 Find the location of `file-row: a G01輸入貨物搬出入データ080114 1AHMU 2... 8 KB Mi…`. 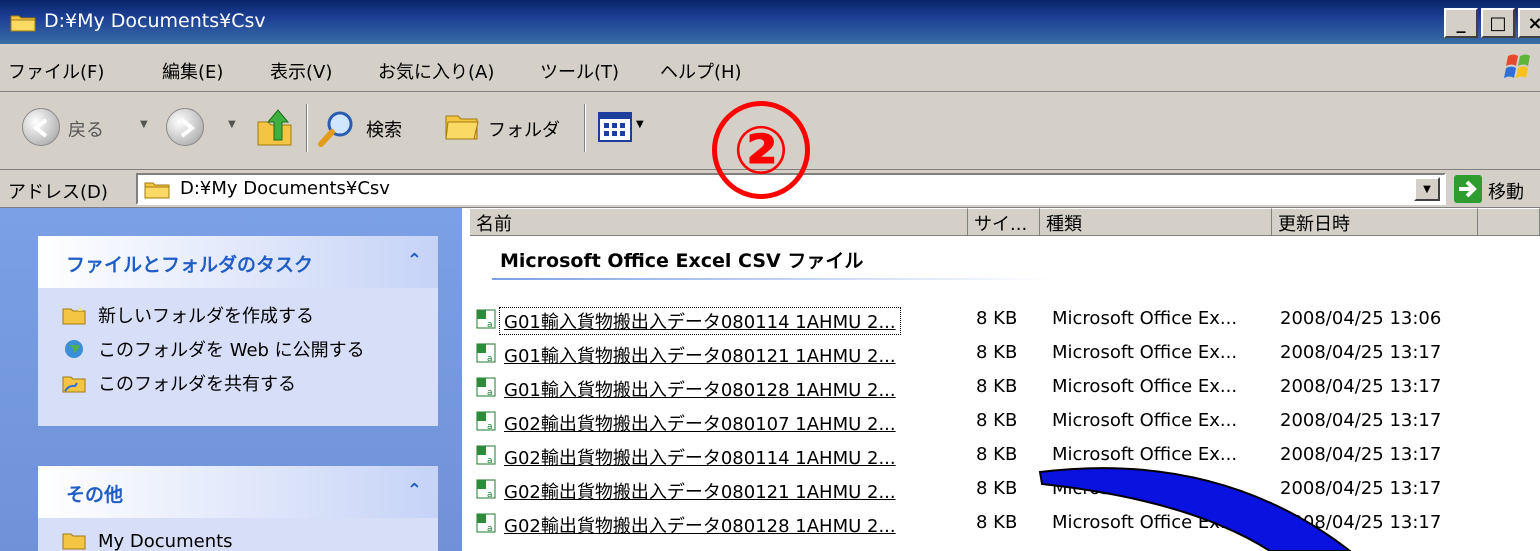

file-row: a G01輸入貨物搬出入データ080114 1AHMU 2... 8 KB Mi… is located at coordinates (1008, 320).